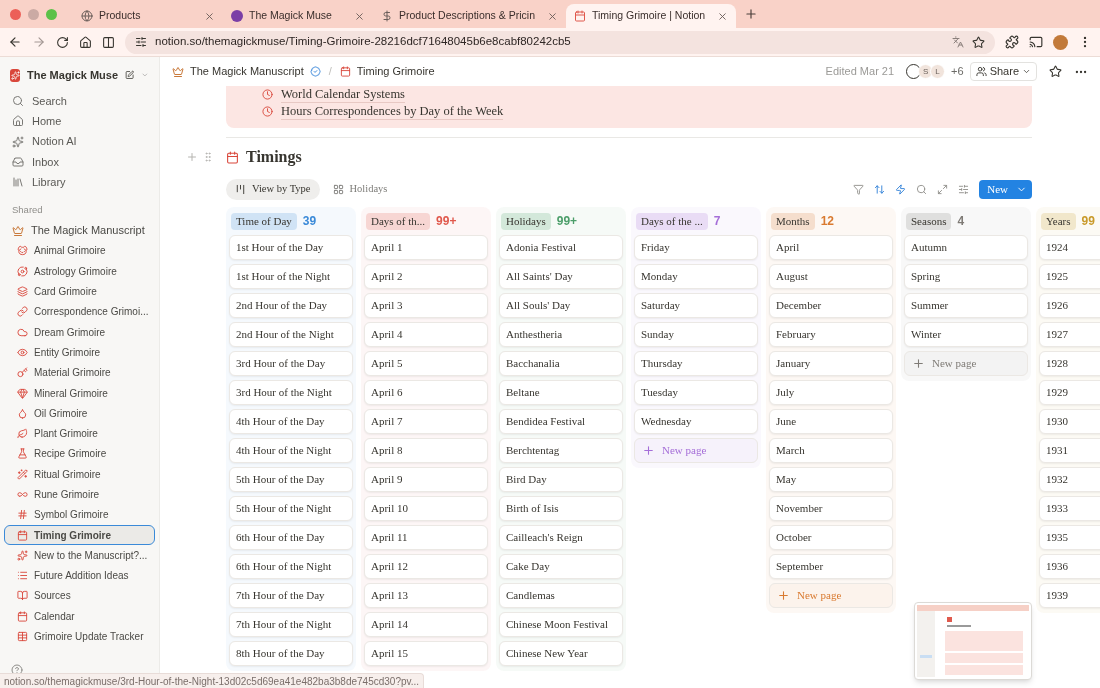 This screenshot has height=688, width=1100. Describe the element at coordinates (79, 141) in the screenshot. I see `sidebar-nav-item: Notion AI` at that location.